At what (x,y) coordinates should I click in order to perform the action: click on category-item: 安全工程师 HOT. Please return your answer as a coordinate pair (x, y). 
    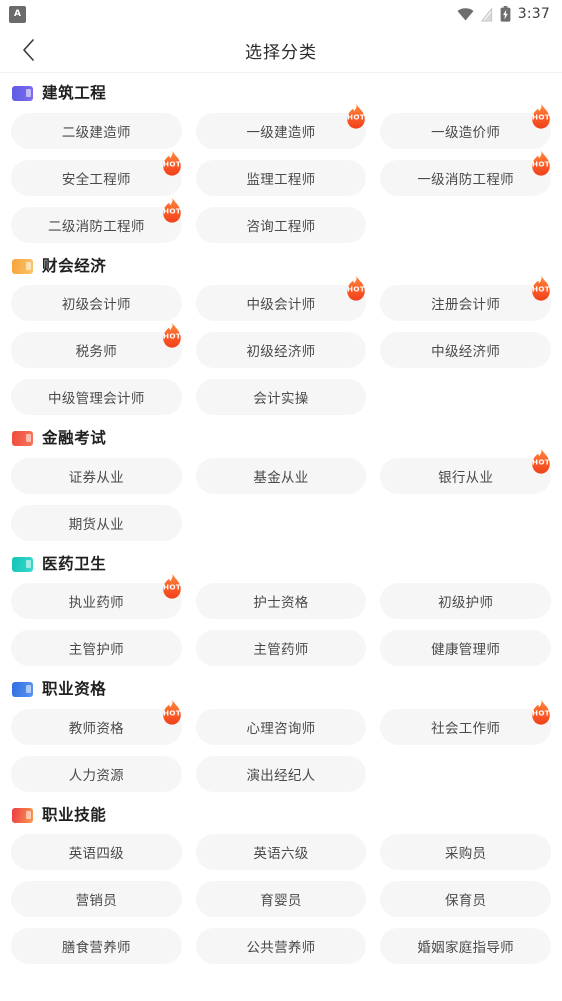
    Looking at the image, I should click on (96, 173).